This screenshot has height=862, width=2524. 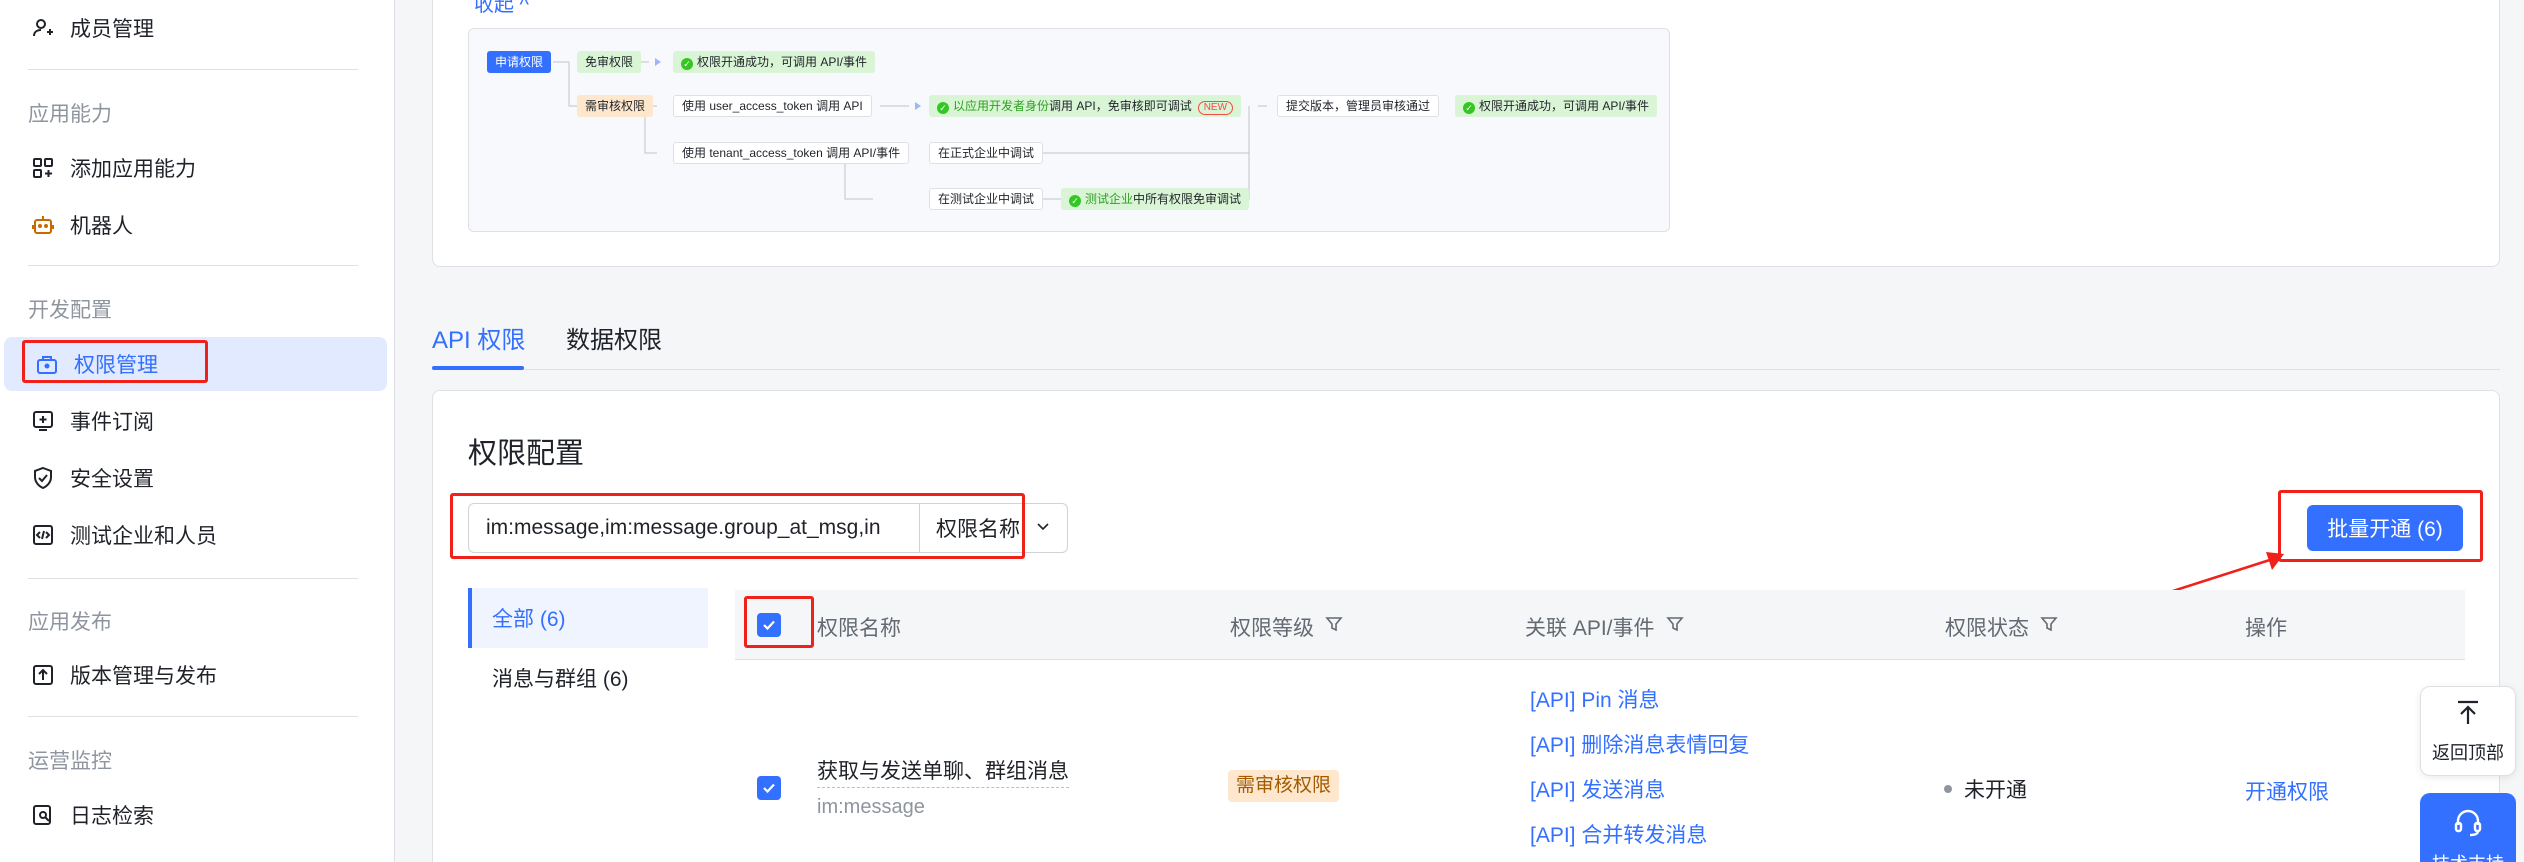 What do you see at coordinates (519, 62) in the screenshot?
I see `flow-node-apply: 申请权限` at bounding box center [519, 62].